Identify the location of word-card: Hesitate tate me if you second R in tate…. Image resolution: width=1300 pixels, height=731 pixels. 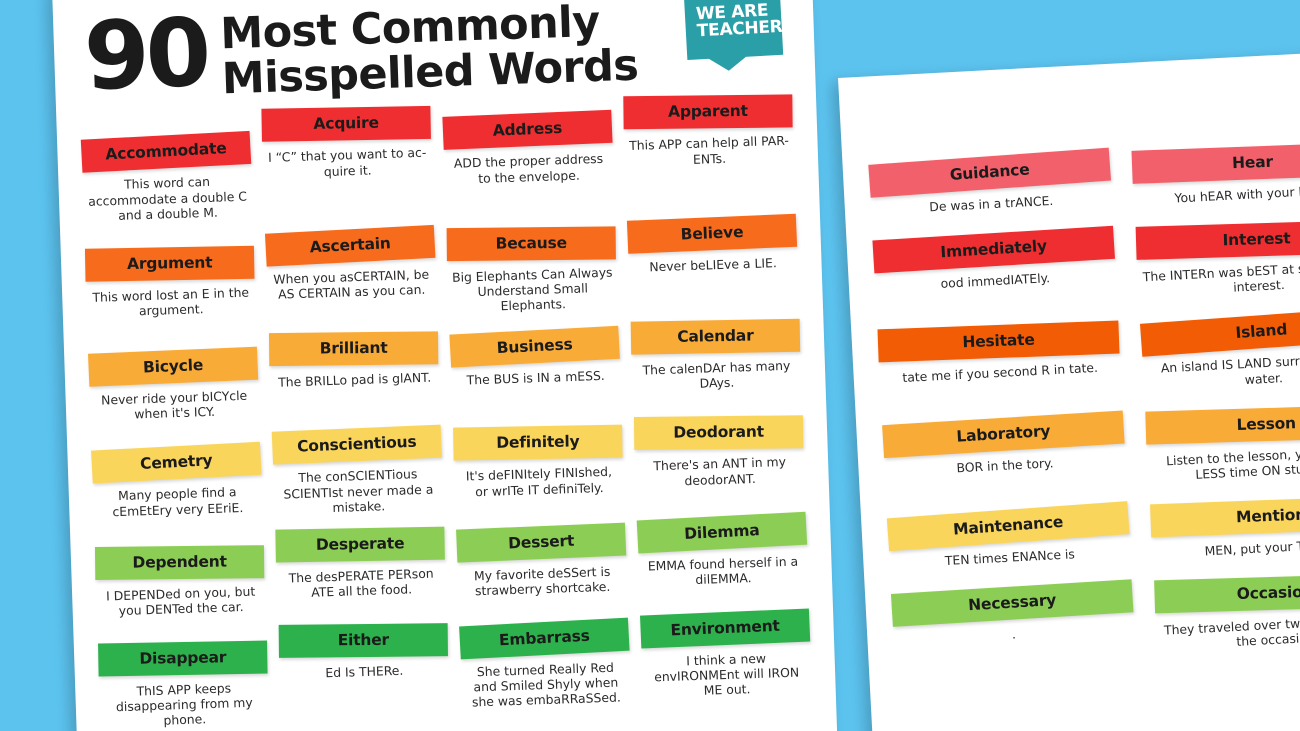
(999, 367).